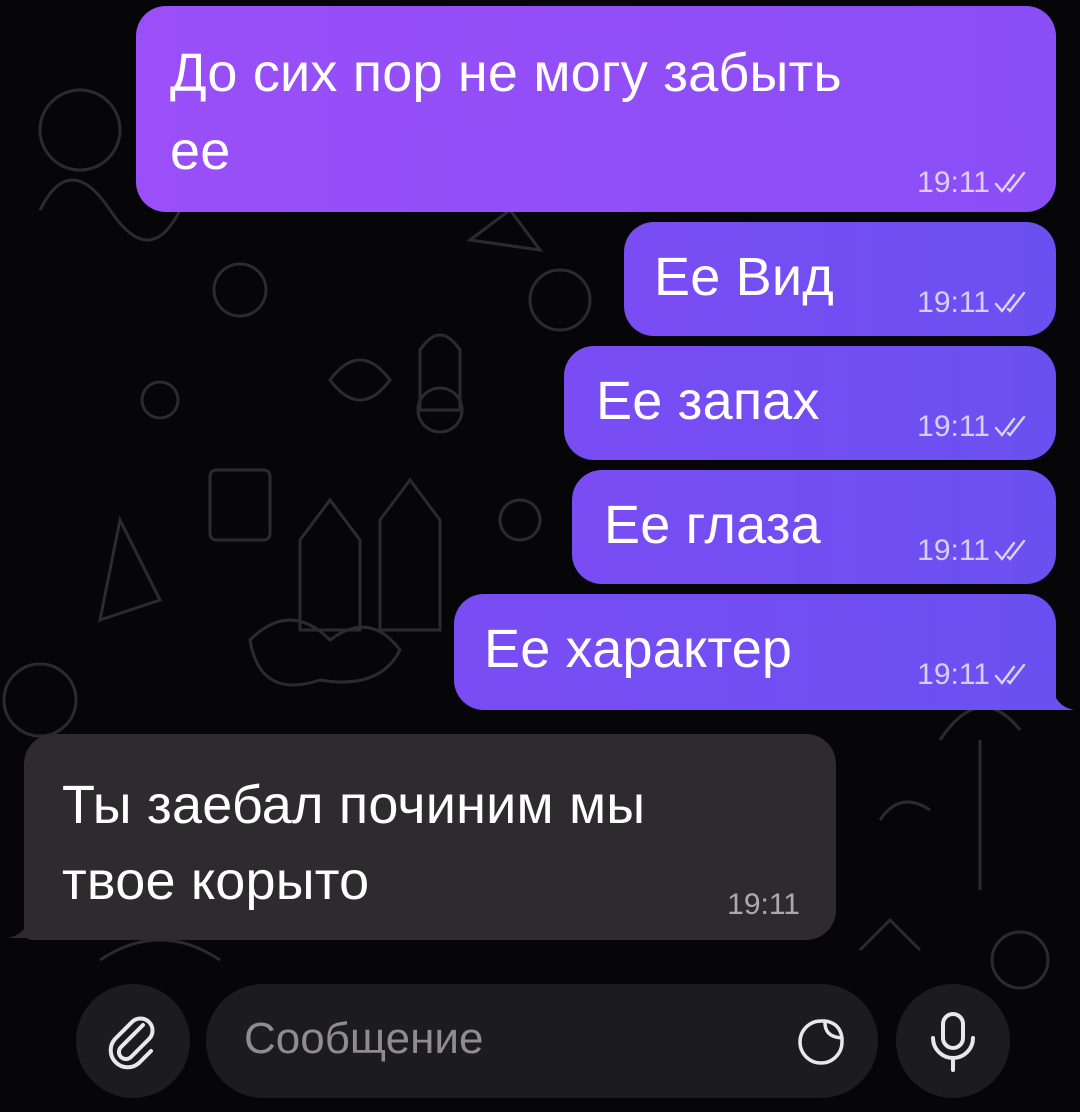 The width and height of the screenshot is (1080, 1112). I want to click on message-bubble-outgoing: Ее глаза 19:11, so click(814, 527).